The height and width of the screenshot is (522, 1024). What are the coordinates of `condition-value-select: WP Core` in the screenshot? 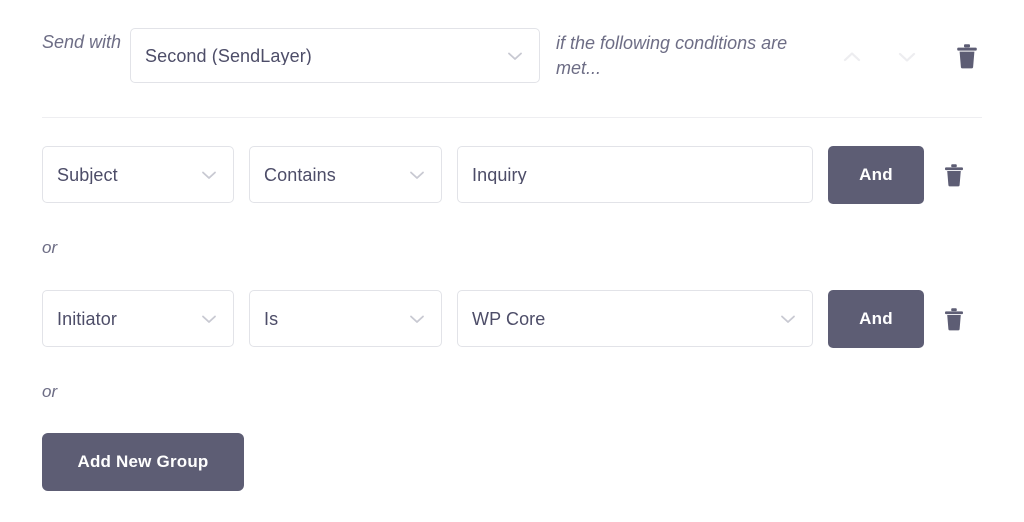 It's located at (635, 318).